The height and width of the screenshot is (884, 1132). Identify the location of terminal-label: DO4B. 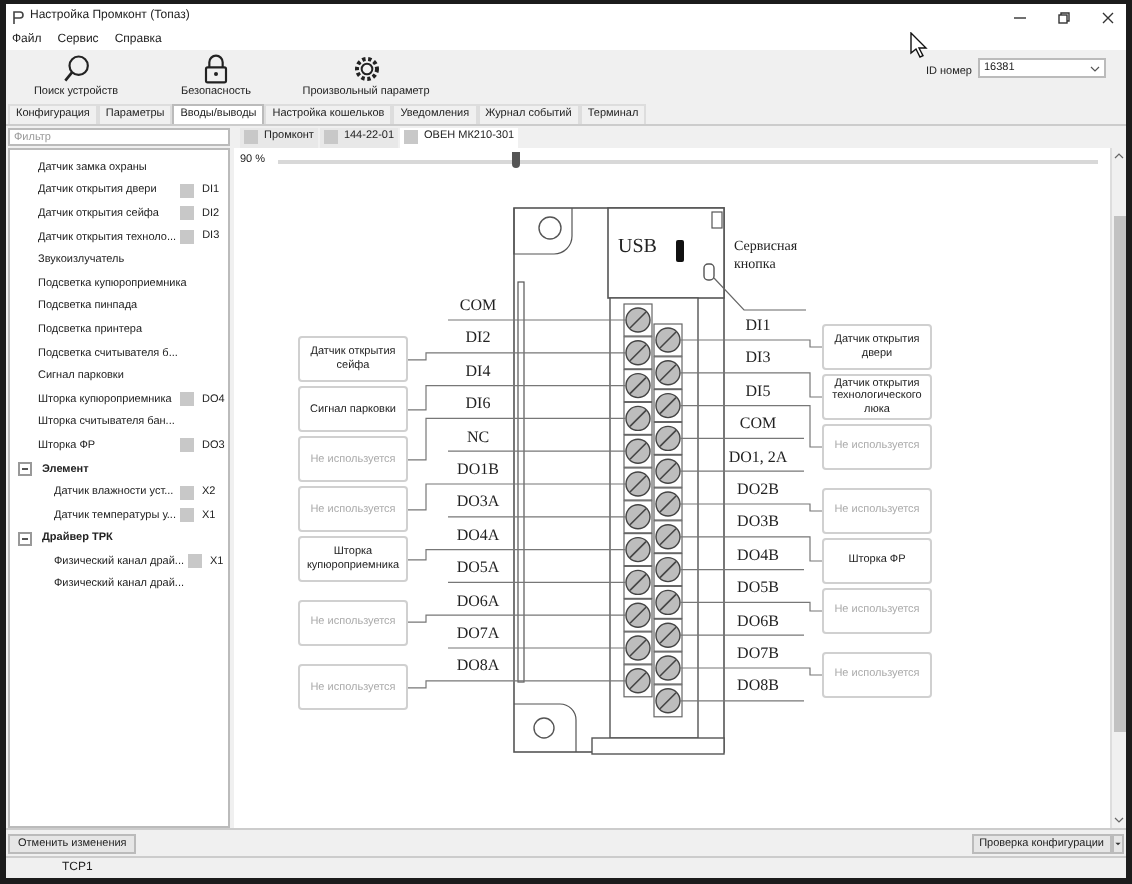
(758, 555).